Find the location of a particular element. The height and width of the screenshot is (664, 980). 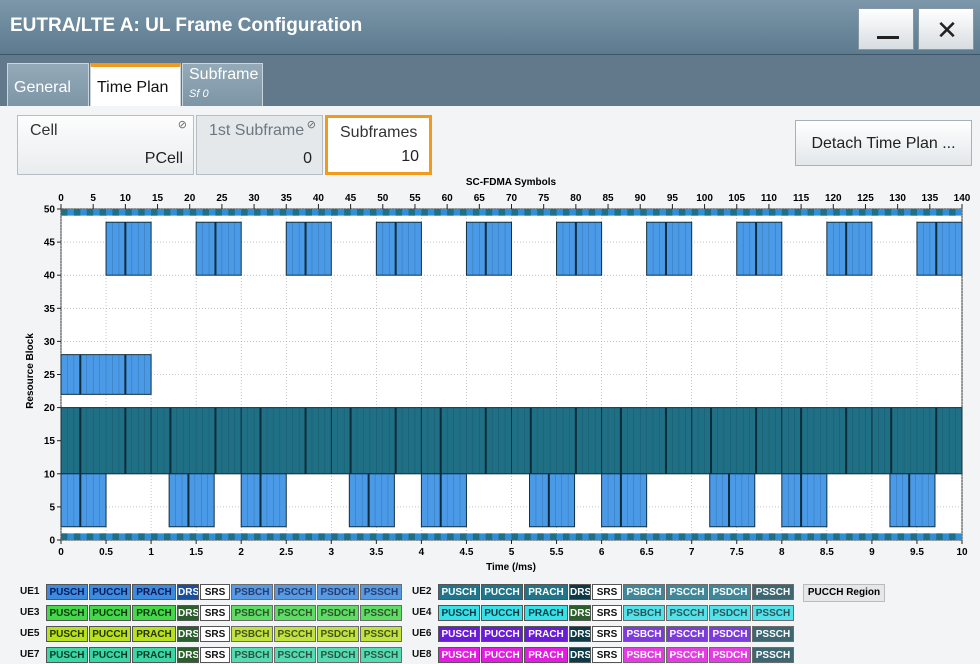

legend-ue1-drs: DRS is located at coordinates (188, 592).